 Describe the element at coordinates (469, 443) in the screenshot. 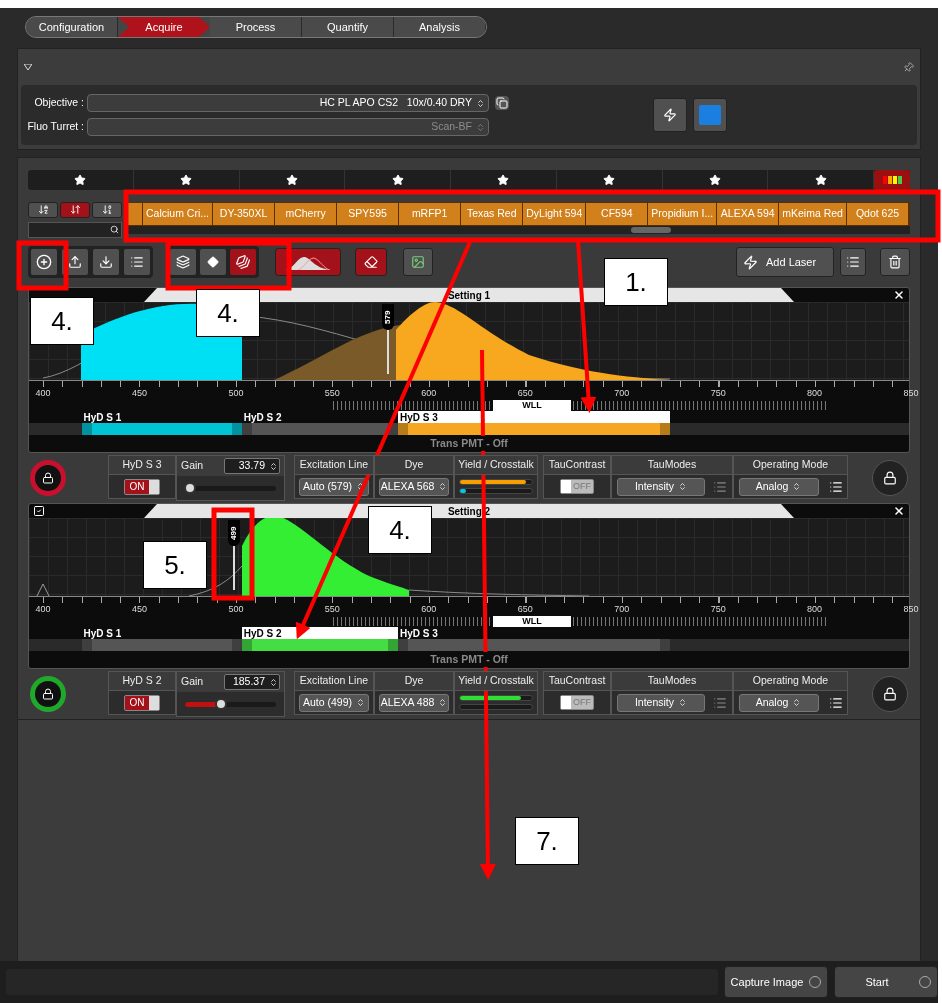

I see `trans-pmt-status: Trans PMT - Off` at that location.